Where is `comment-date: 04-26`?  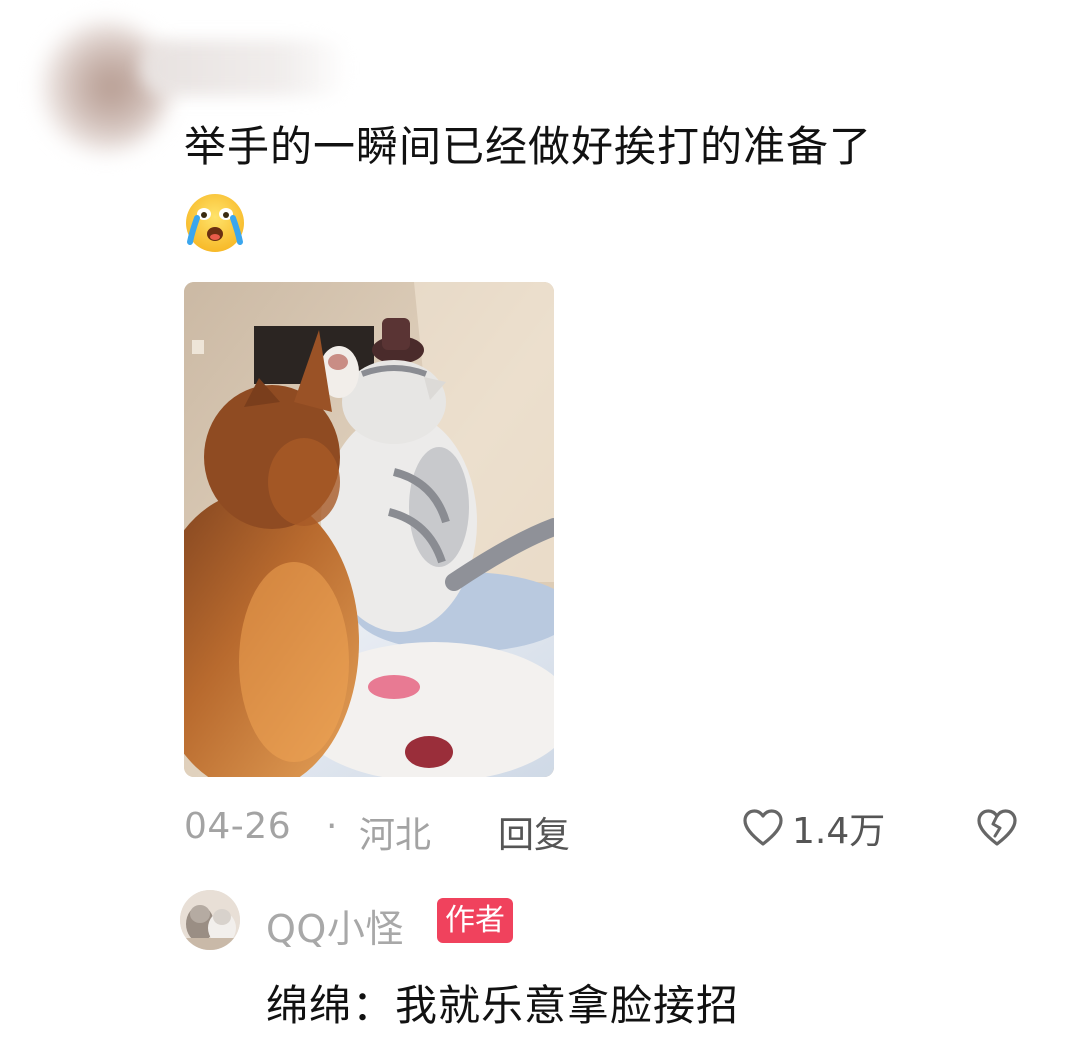 comment-date: 04-26 is located at coordinates (238, 826).